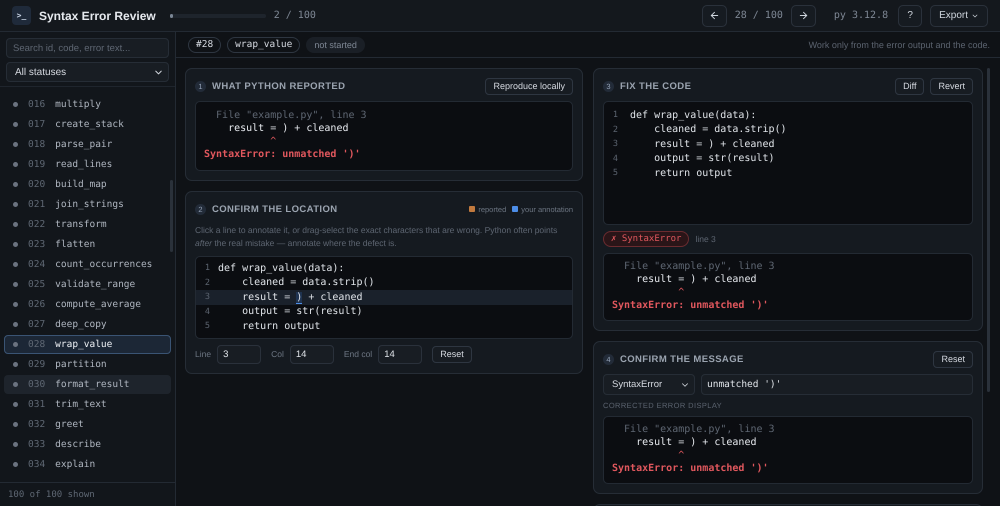 Image resolution: width=1000 pixels, height=506 pixels. I want to click on task-name: multiply, so click(78, 104).